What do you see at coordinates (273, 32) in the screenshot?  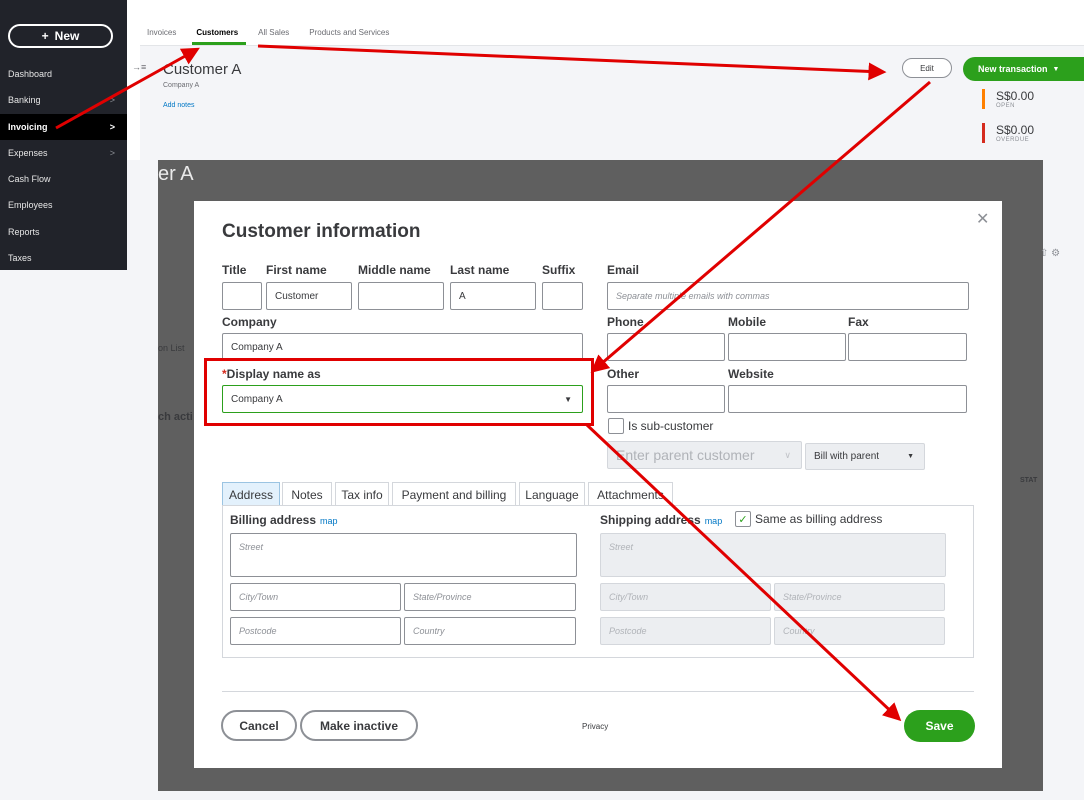 I see `tab-all-sales: All Sales` at bounding box center [273, 32].